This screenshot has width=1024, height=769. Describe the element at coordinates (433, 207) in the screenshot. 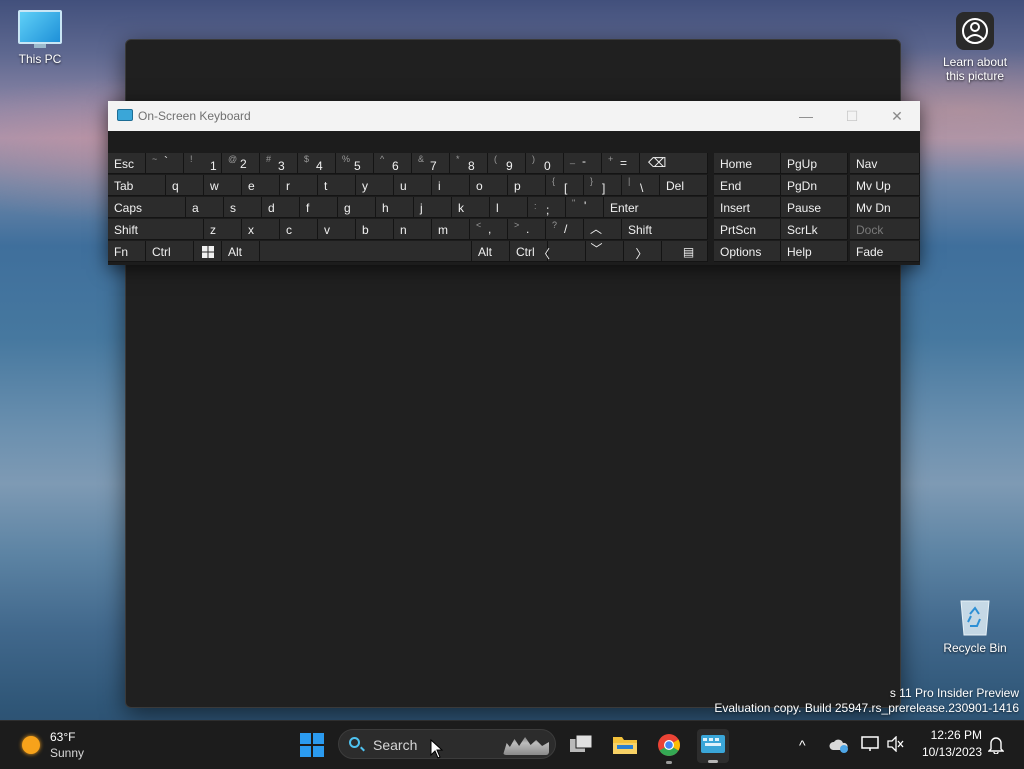

I see `key-j: j` at that location.